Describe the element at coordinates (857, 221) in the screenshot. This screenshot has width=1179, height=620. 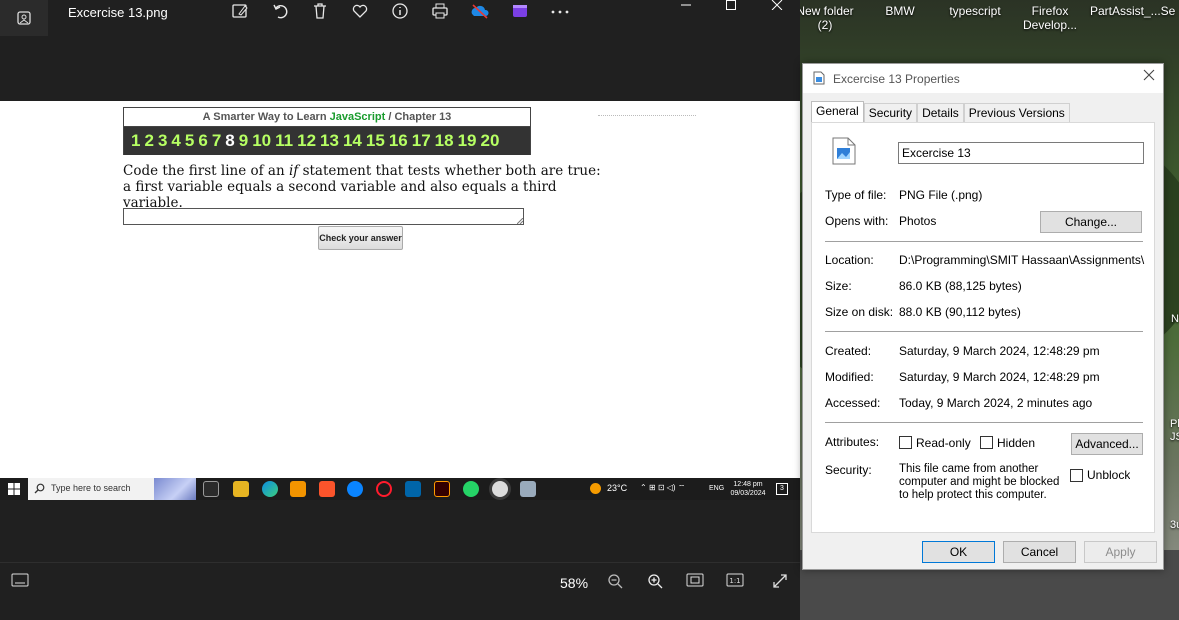
I see `opens-with-label: Opens with:` at that location.